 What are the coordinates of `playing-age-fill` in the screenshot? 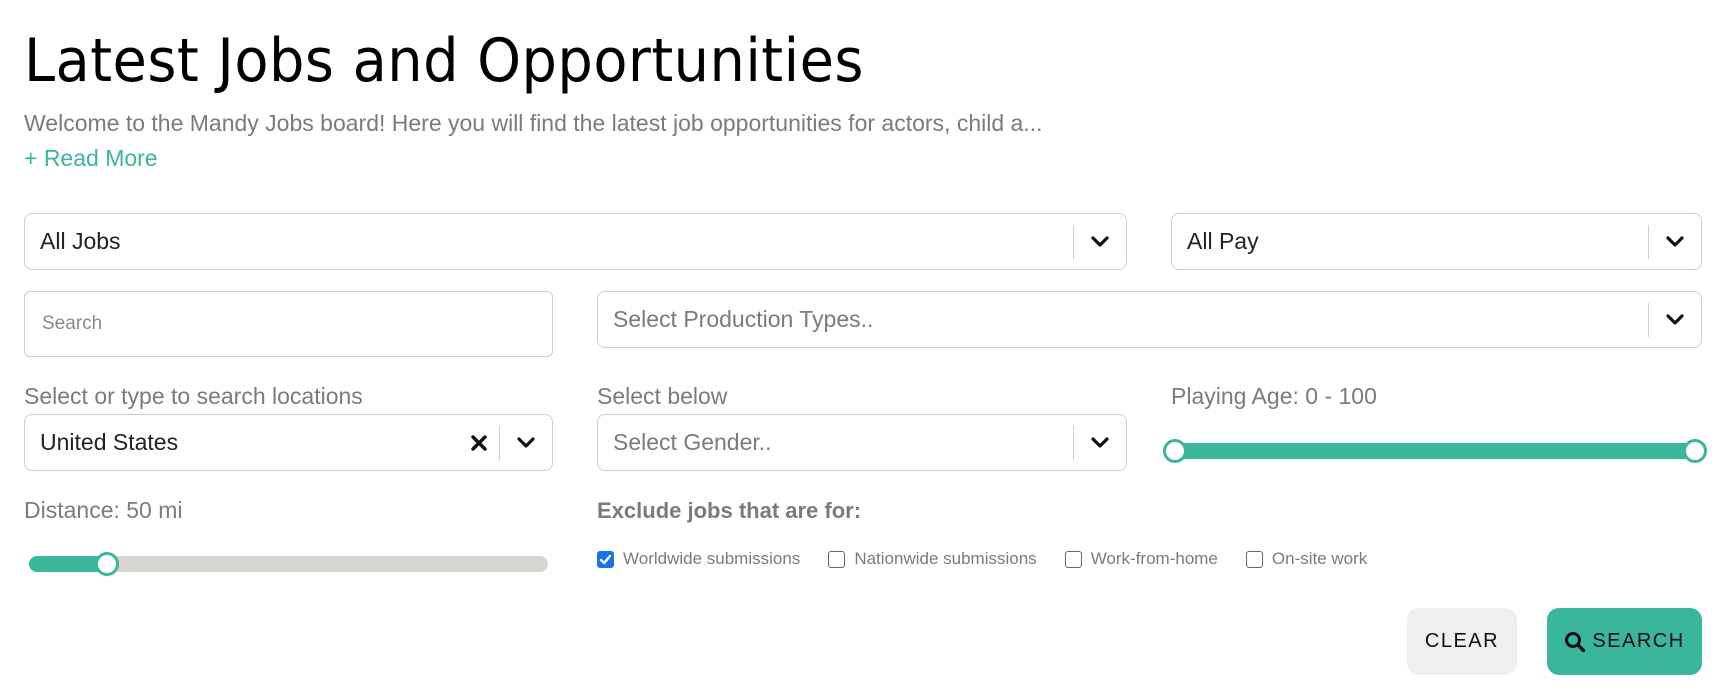 It's located at (1435, 451).